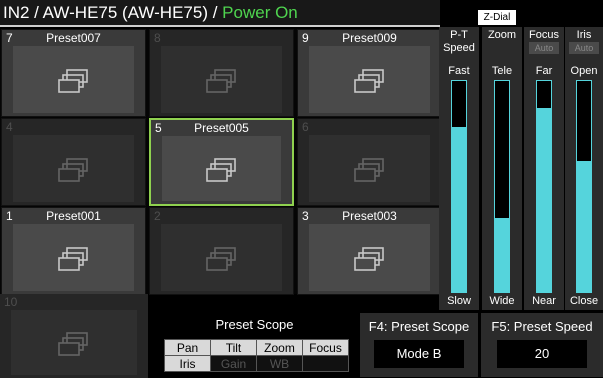  I want to click on preset-name: Preset007, so click(73, 38).